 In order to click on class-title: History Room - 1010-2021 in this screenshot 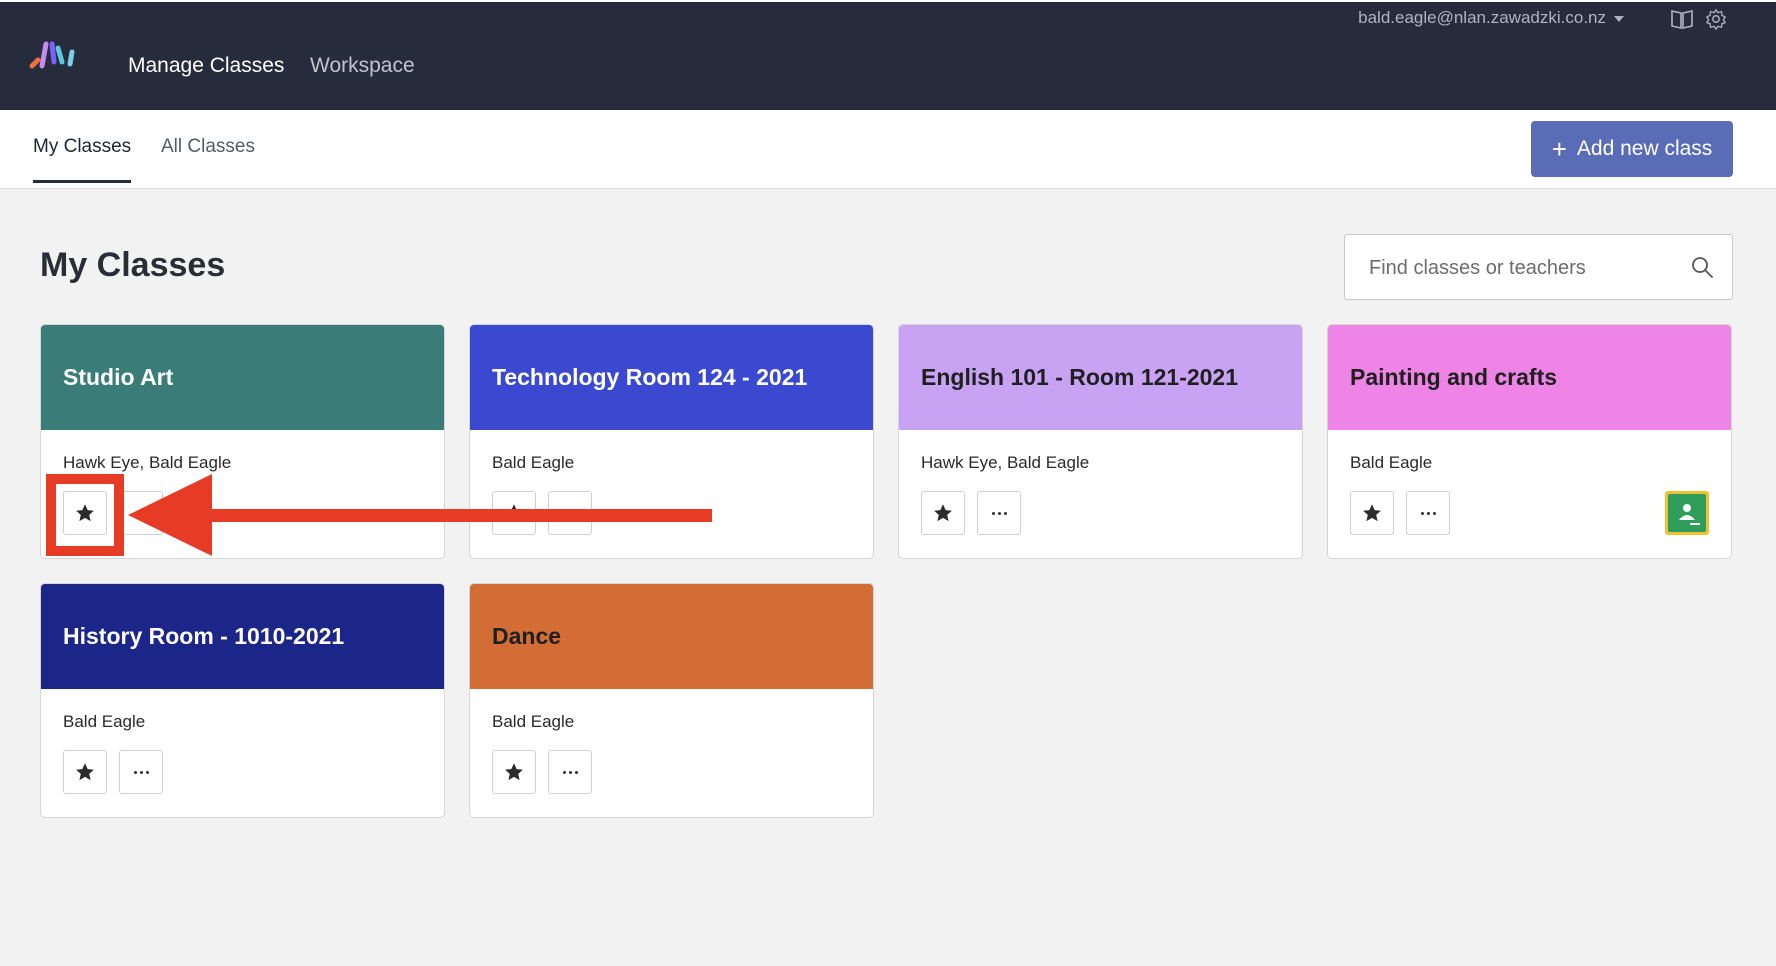, I will do `click(203, 636)`.